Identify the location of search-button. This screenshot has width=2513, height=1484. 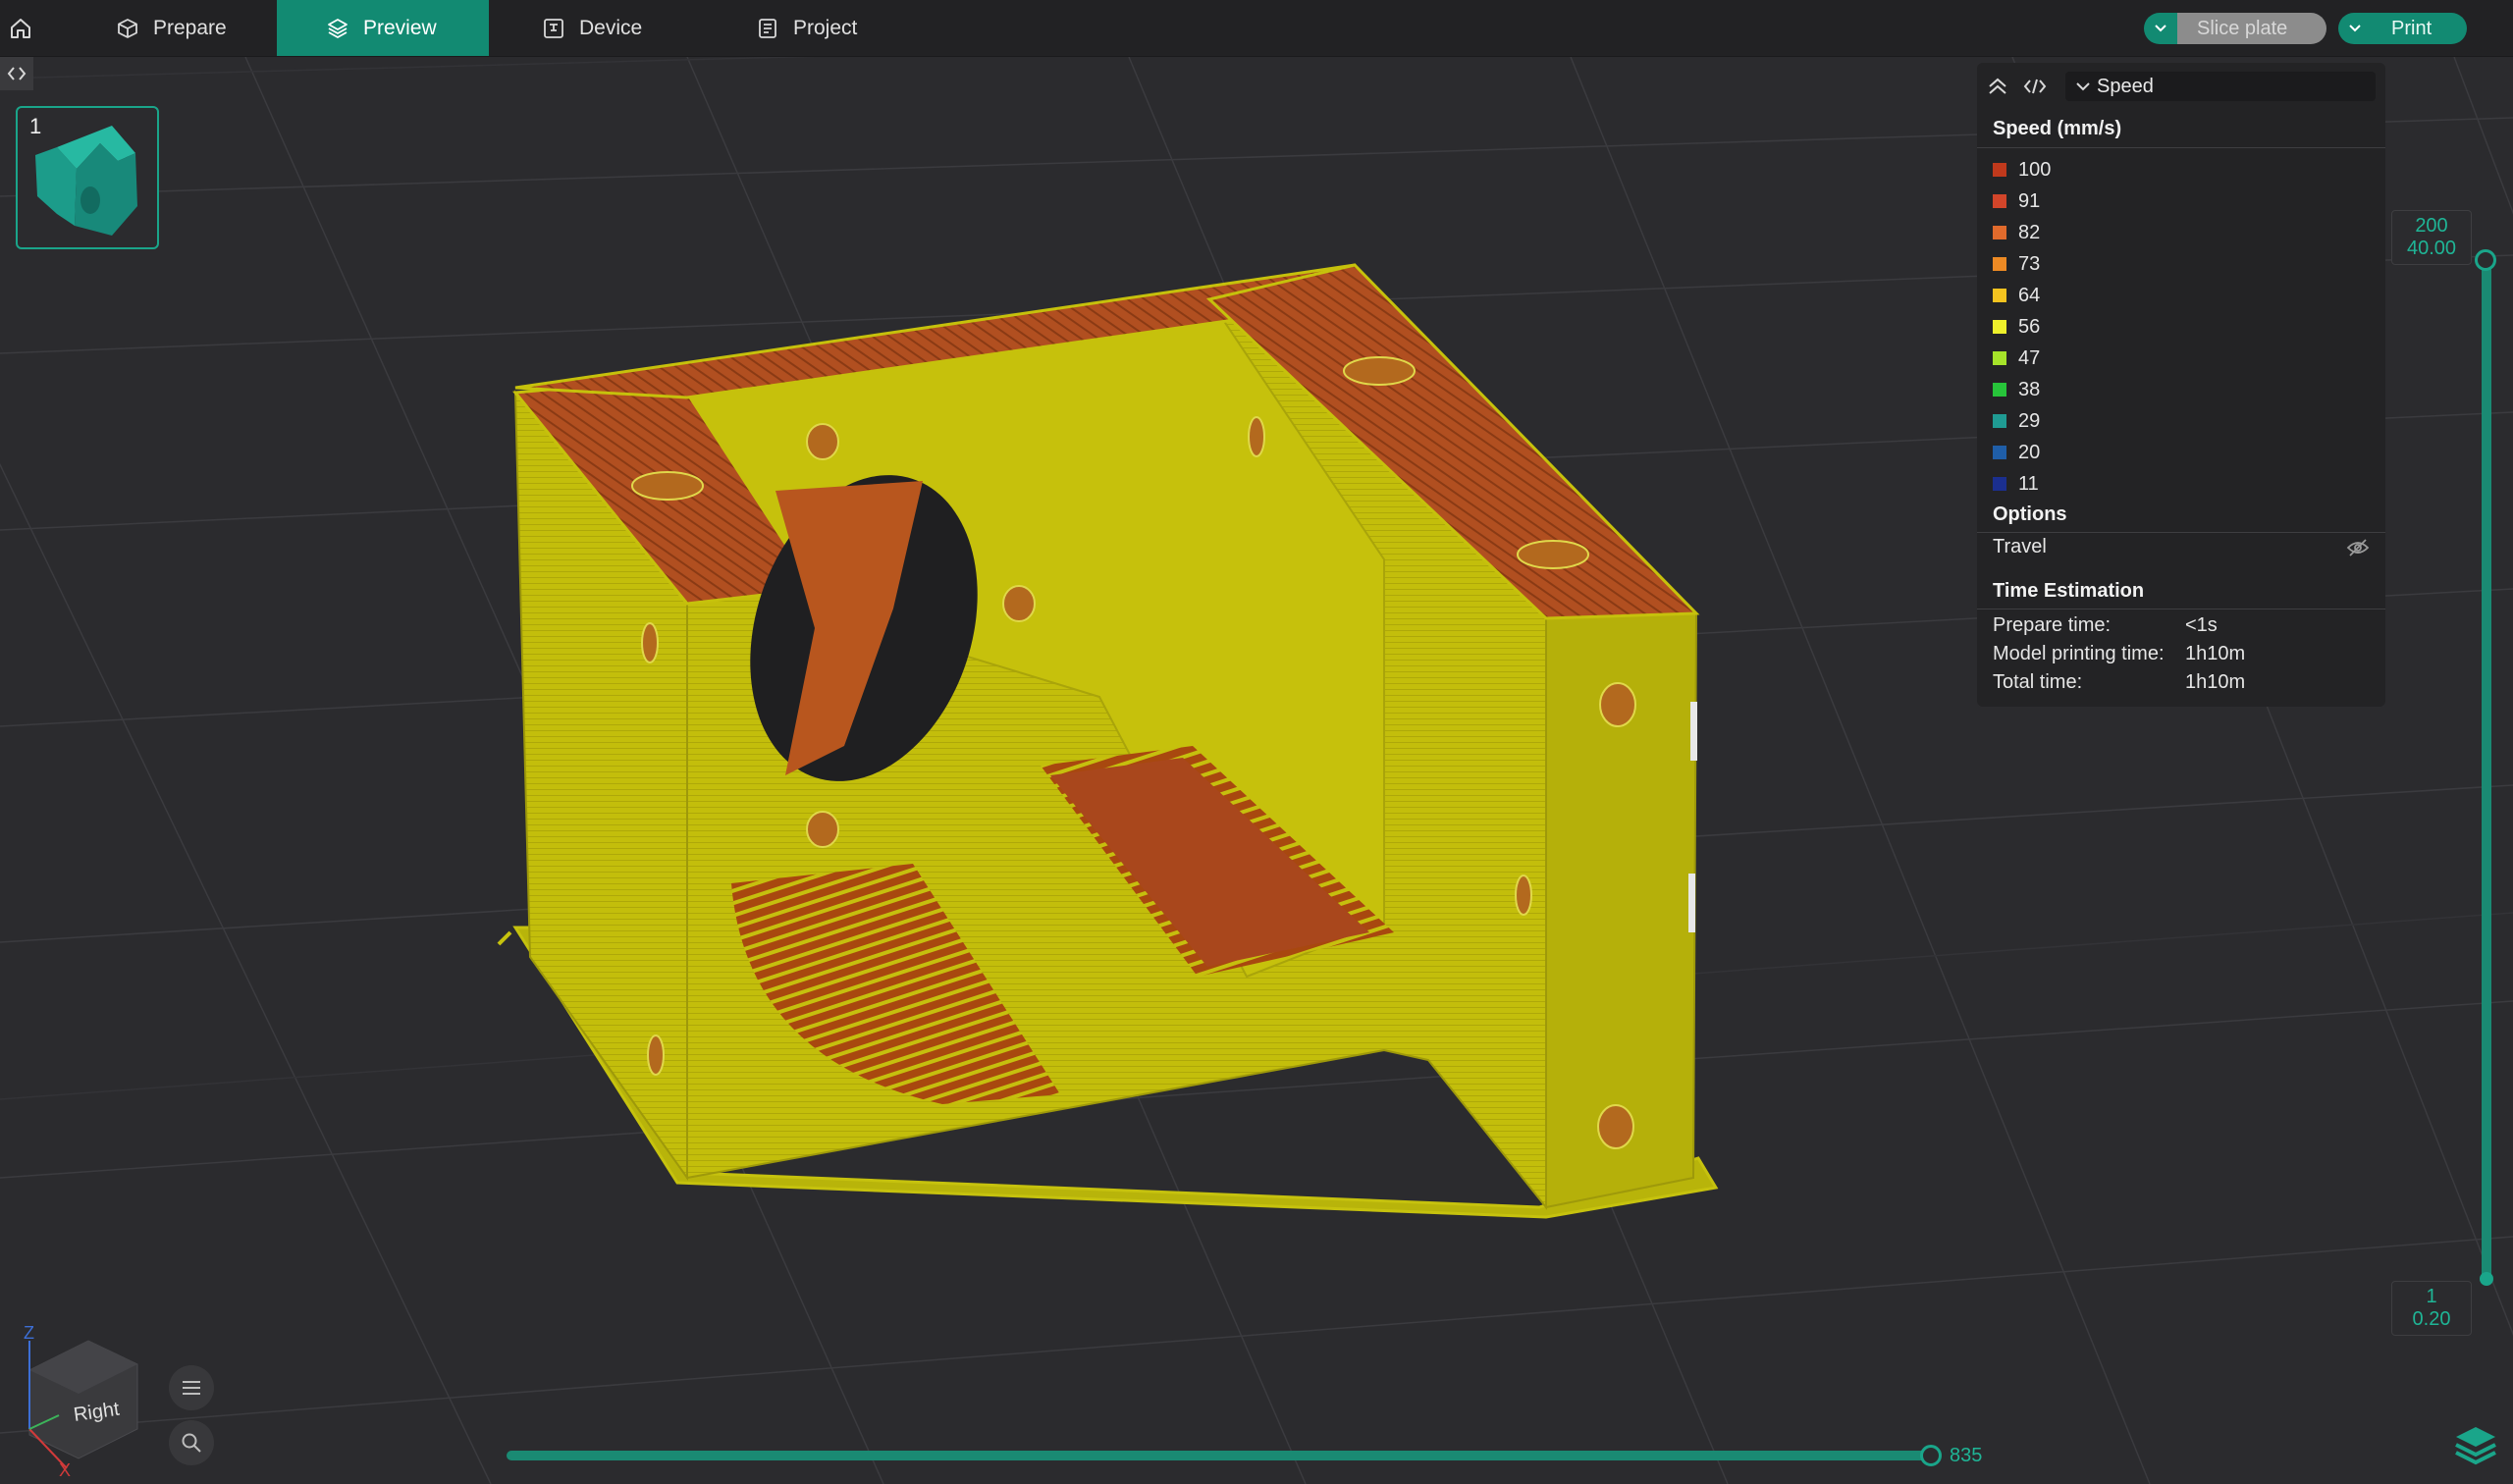
(191, 1442).